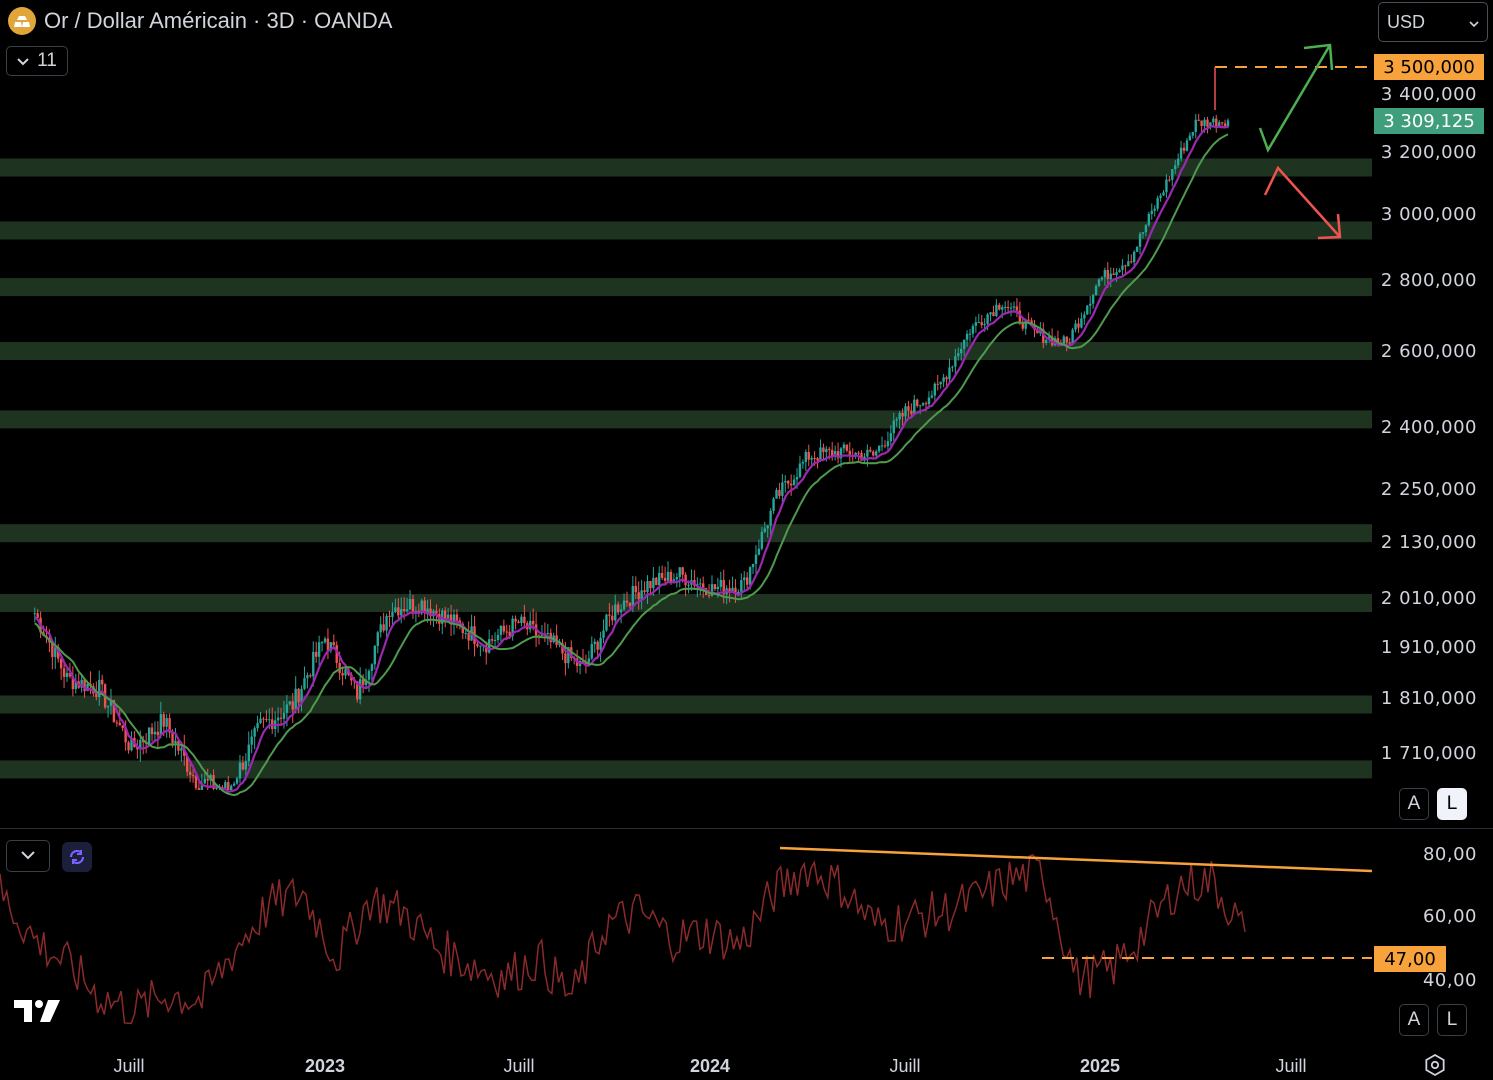 The height and width of the screenshot is (1080, 1493). What do you see at coordinates (1428, 489) in the screenshot?
I see `price-label: 2 250,000` at bounding box center [1428, 489].